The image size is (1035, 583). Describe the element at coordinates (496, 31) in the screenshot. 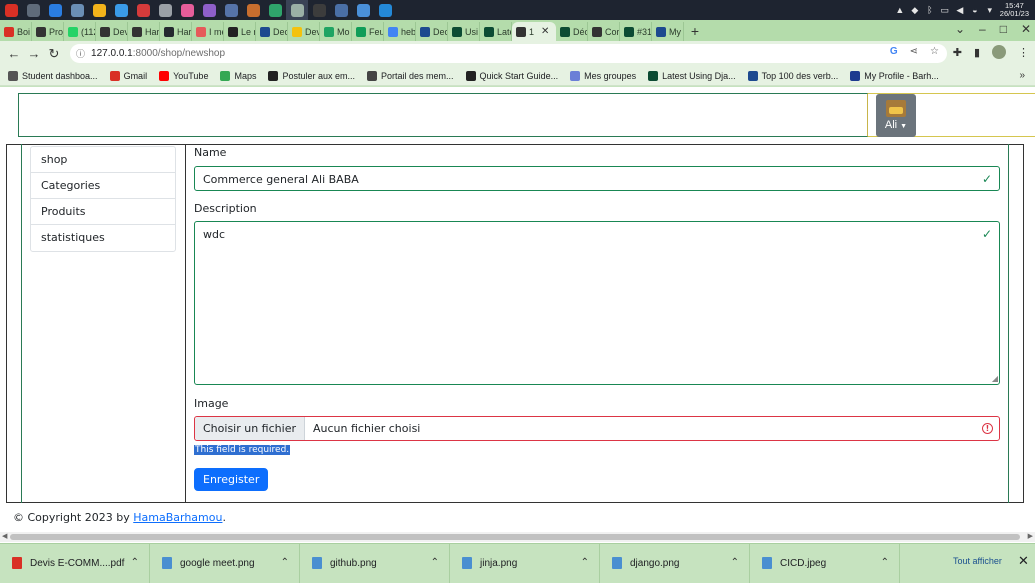

I see `browser-tab: Late` at that location.